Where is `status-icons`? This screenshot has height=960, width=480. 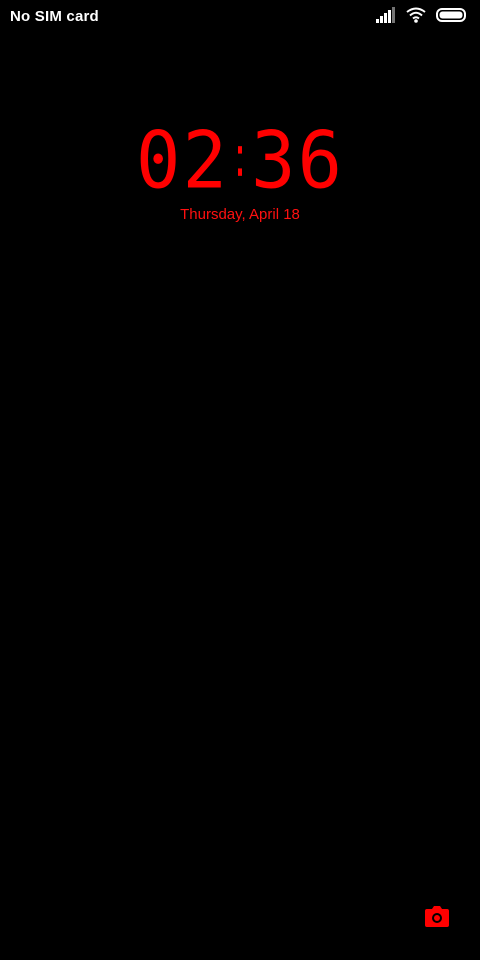 status-icons is located at coordinates (422, 17).